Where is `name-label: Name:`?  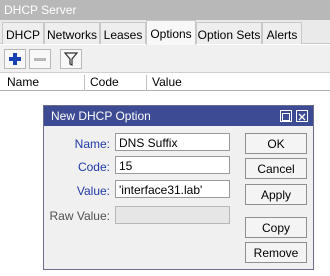
name-label: Name: is located at coordinates (92, 144).